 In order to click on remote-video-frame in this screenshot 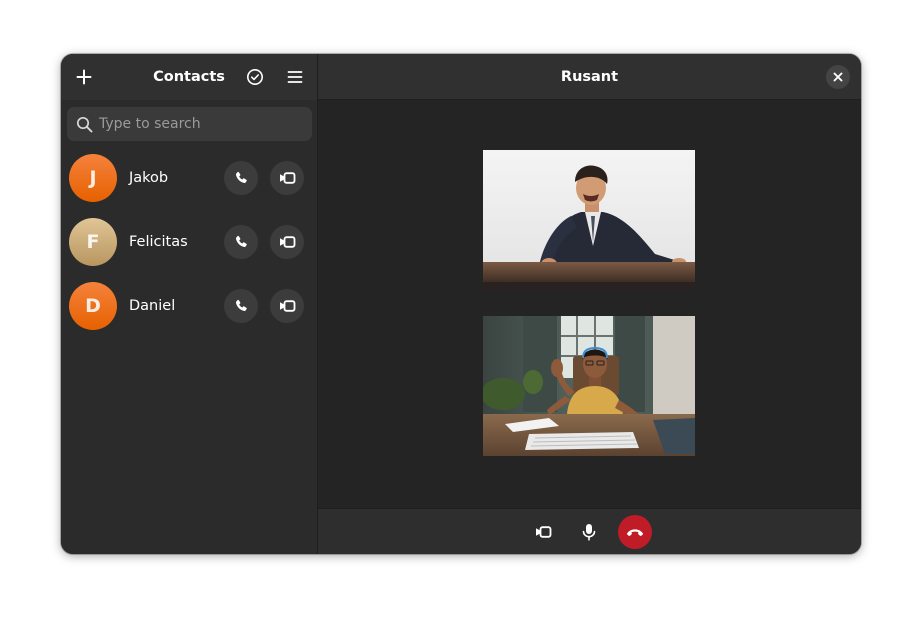, I will do `click(589, 220)`.